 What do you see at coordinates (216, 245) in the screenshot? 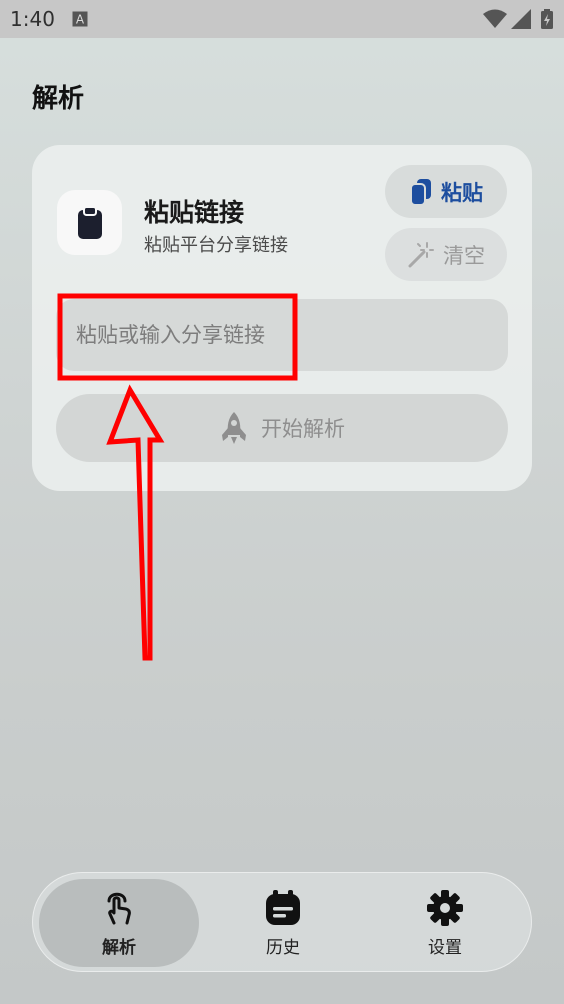
I see `card-subtitle: 粘贴平台分享链接` at bounding box center [216, 245].